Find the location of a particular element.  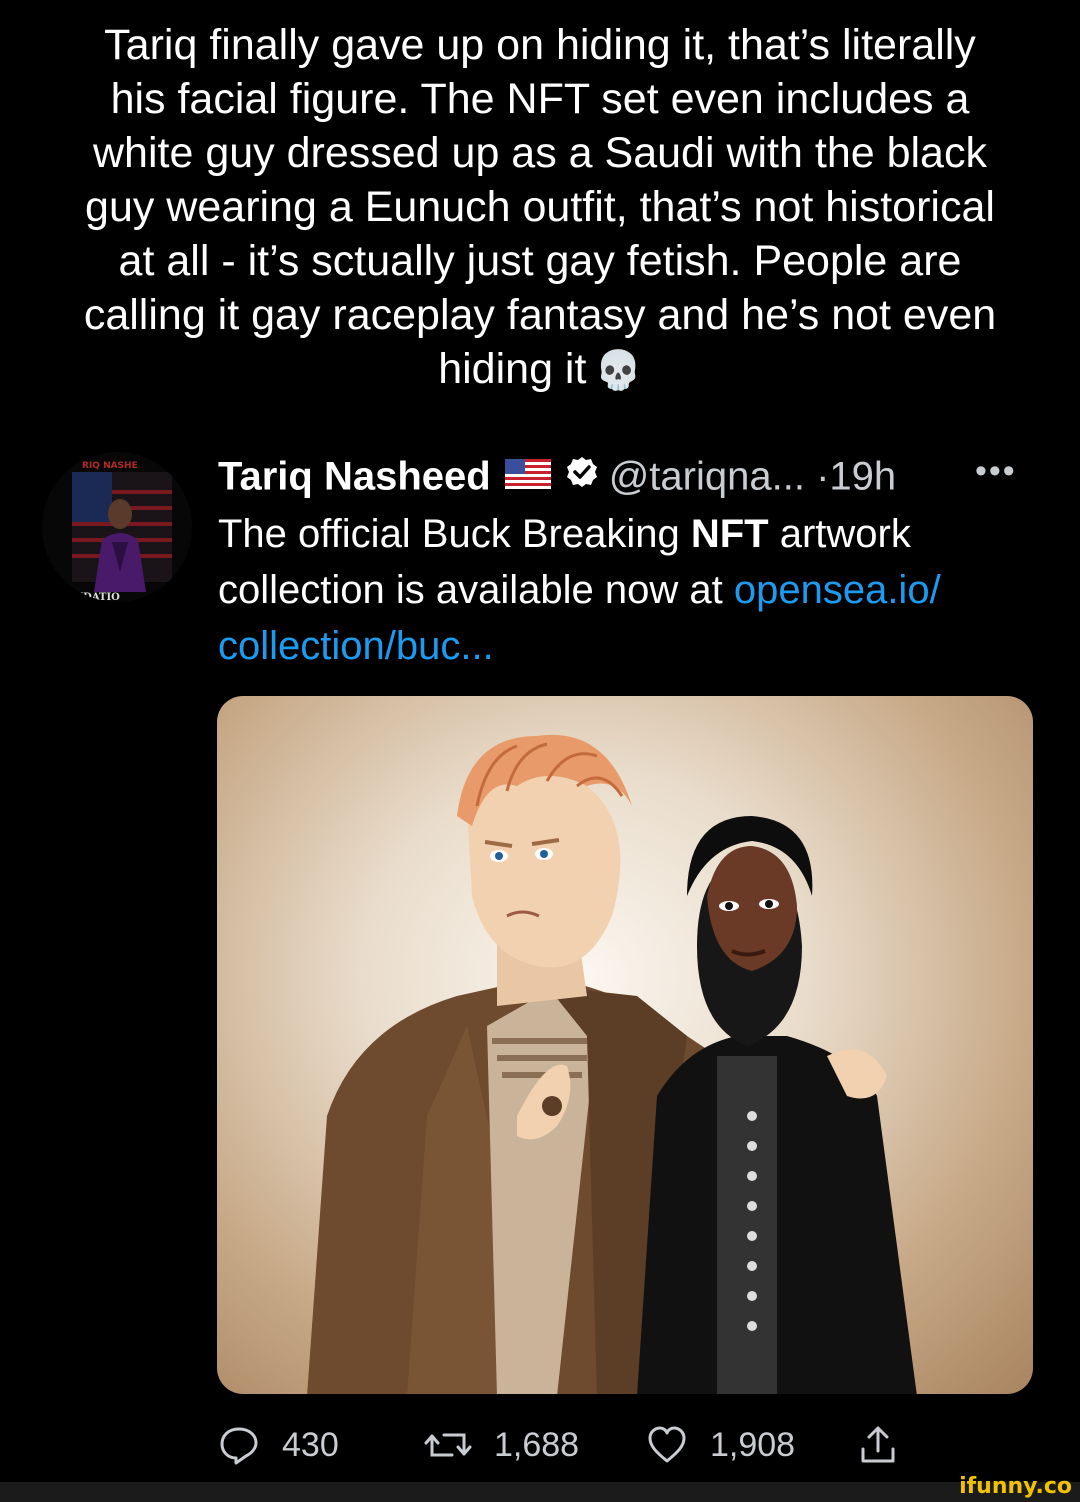

footer-bar is located at coordinates (540, 1492).